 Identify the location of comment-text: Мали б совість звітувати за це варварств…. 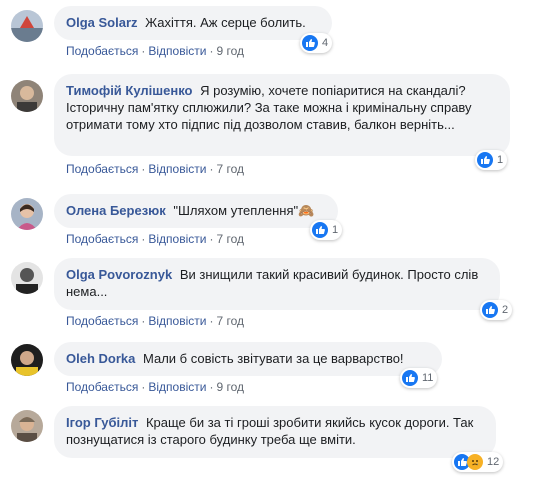
(273, 358).